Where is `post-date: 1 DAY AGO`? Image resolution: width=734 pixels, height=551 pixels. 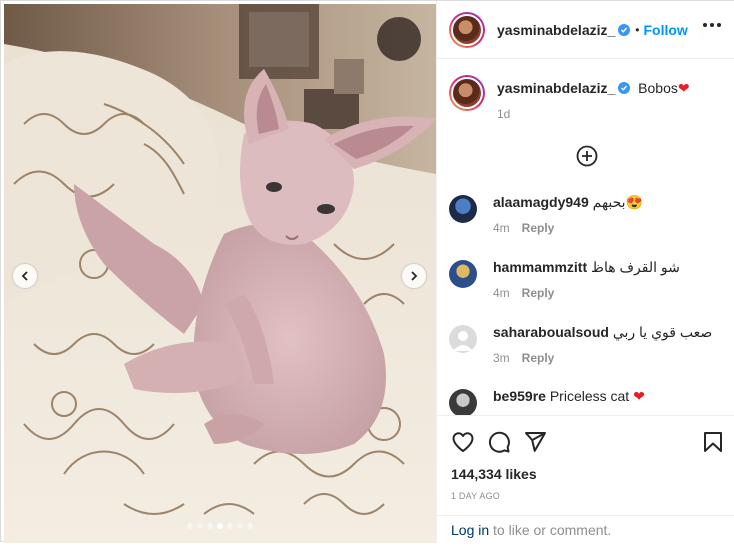
post-date: 1 DAY AGO is located at coordinates (475, 496).